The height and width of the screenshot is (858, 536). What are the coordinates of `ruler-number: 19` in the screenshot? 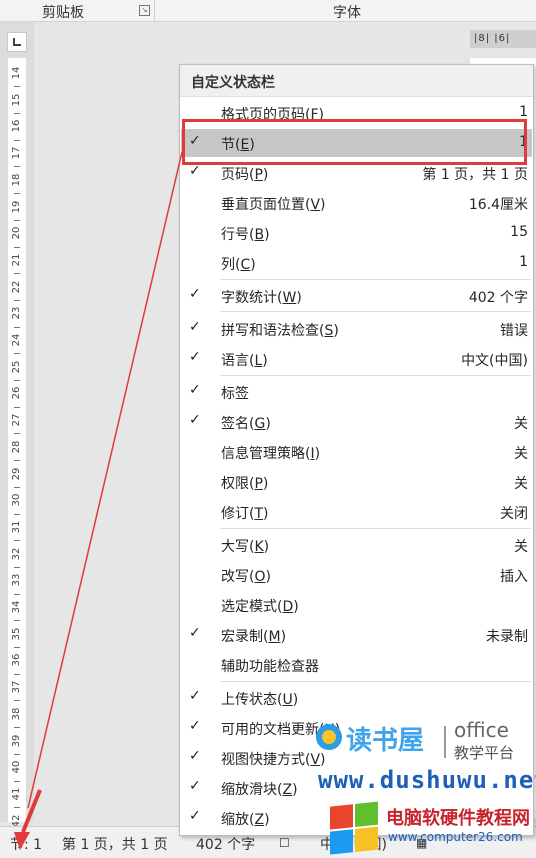 It's located at (16, 206).